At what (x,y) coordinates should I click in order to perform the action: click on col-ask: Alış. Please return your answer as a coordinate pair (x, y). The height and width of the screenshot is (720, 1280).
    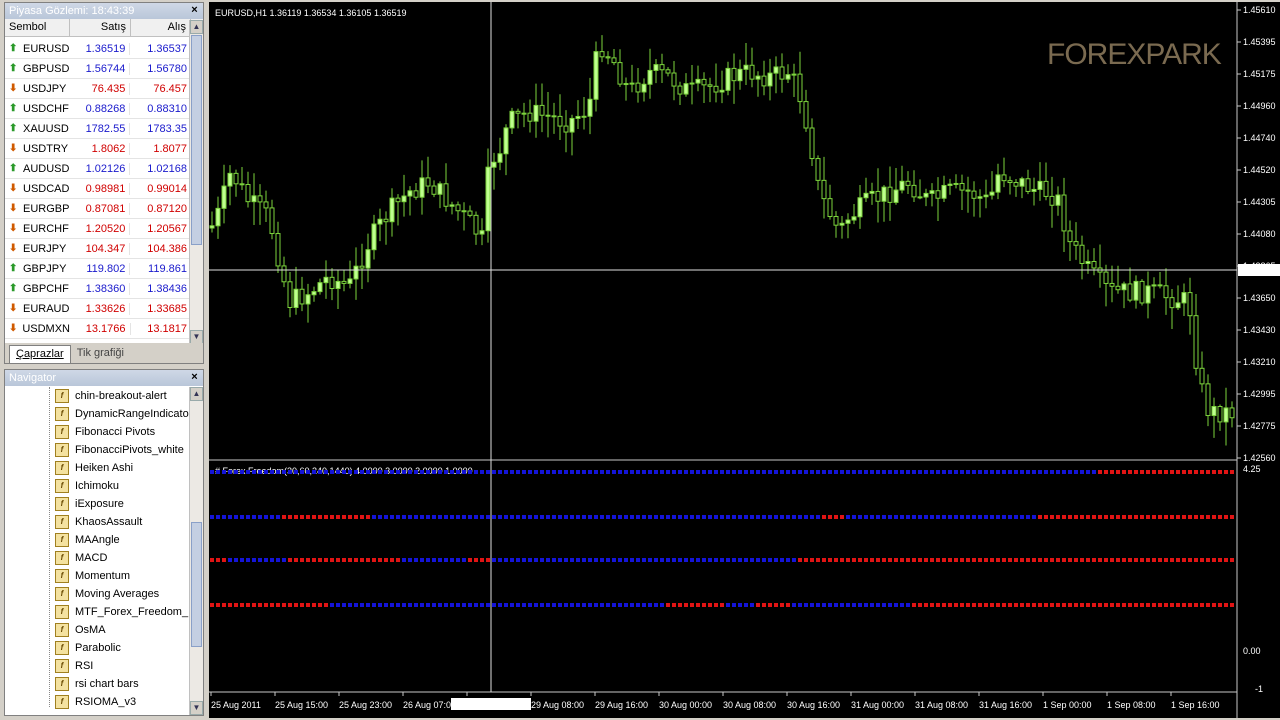
    Looking at the image, I should click on (161, 27).